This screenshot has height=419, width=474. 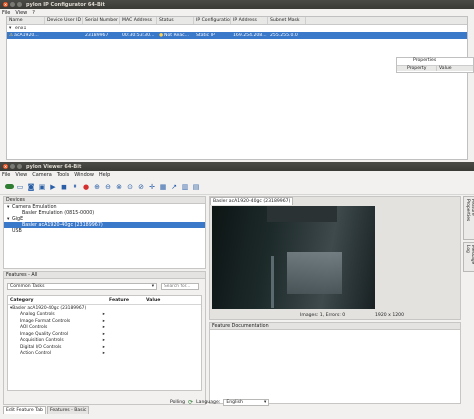 What do you see at coordinates (335, 363) in the screenshot?
I see `feature-doc-panel: Feature Documentation` at bounding box center [335, 363].